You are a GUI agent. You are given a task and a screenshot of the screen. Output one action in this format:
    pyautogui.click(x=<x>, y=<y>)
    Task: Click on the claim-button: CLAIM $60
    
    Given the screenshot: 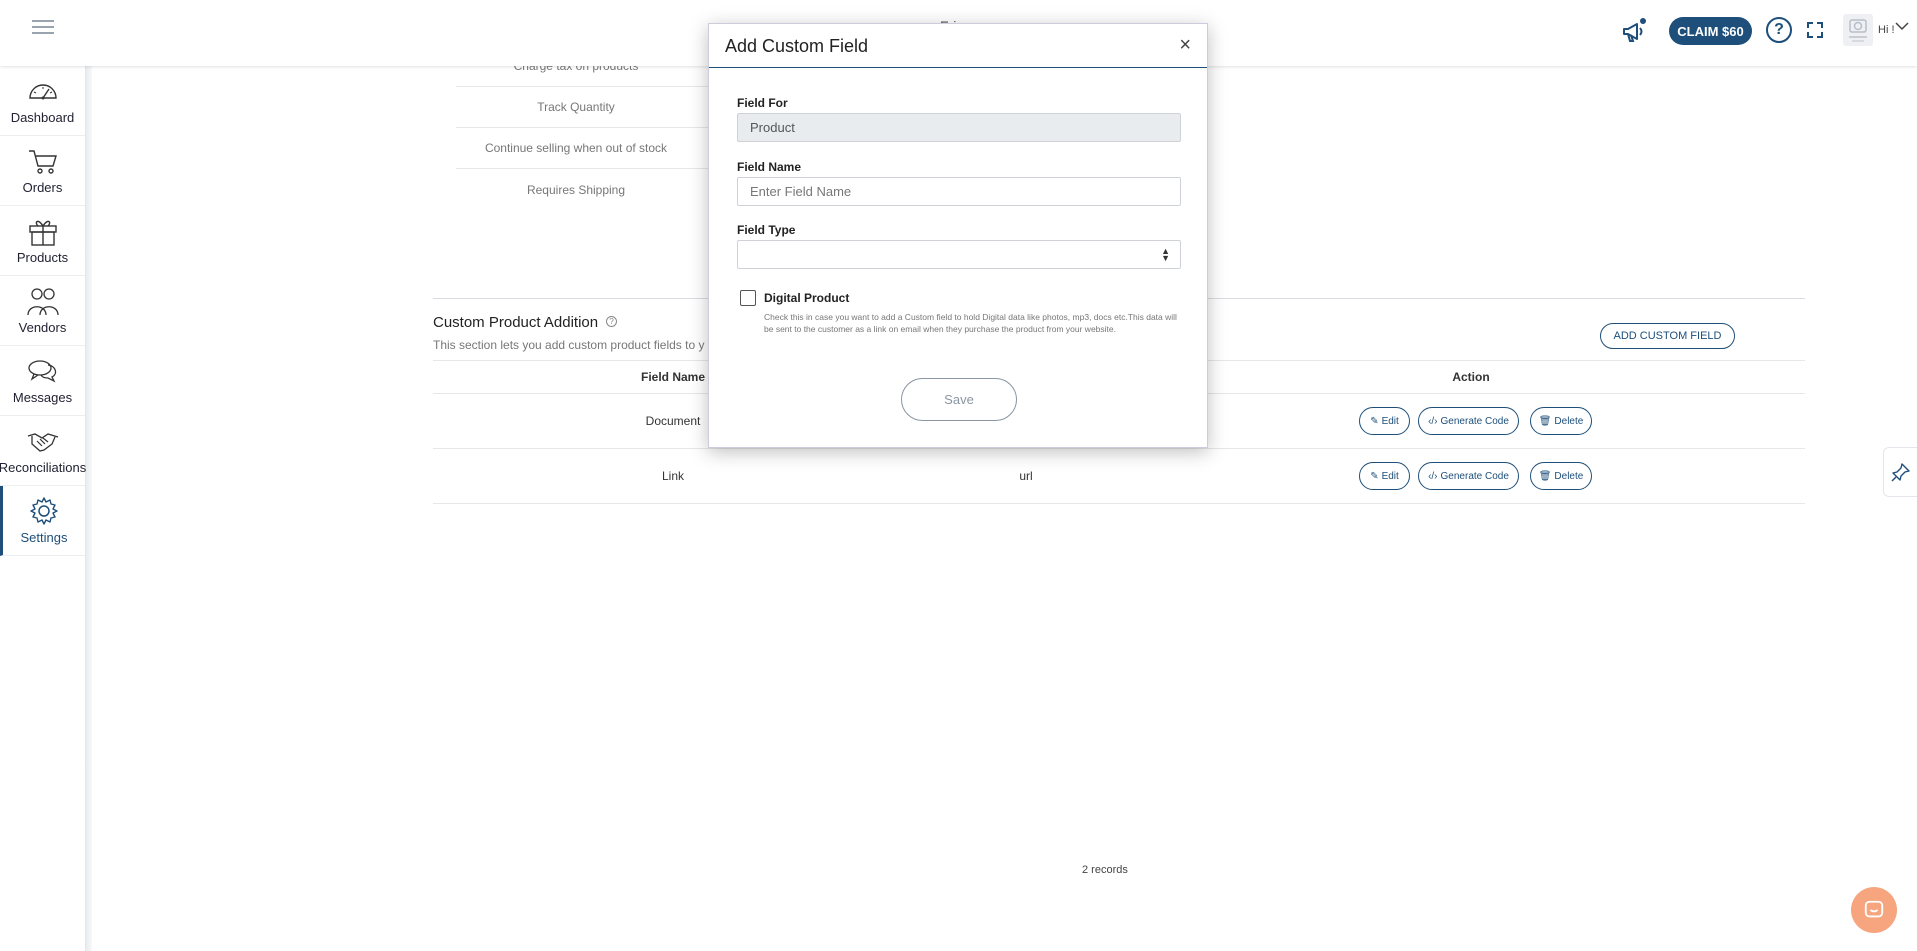 What is the action you would take?
    pyautogui.click(x=1710, y=31)
    